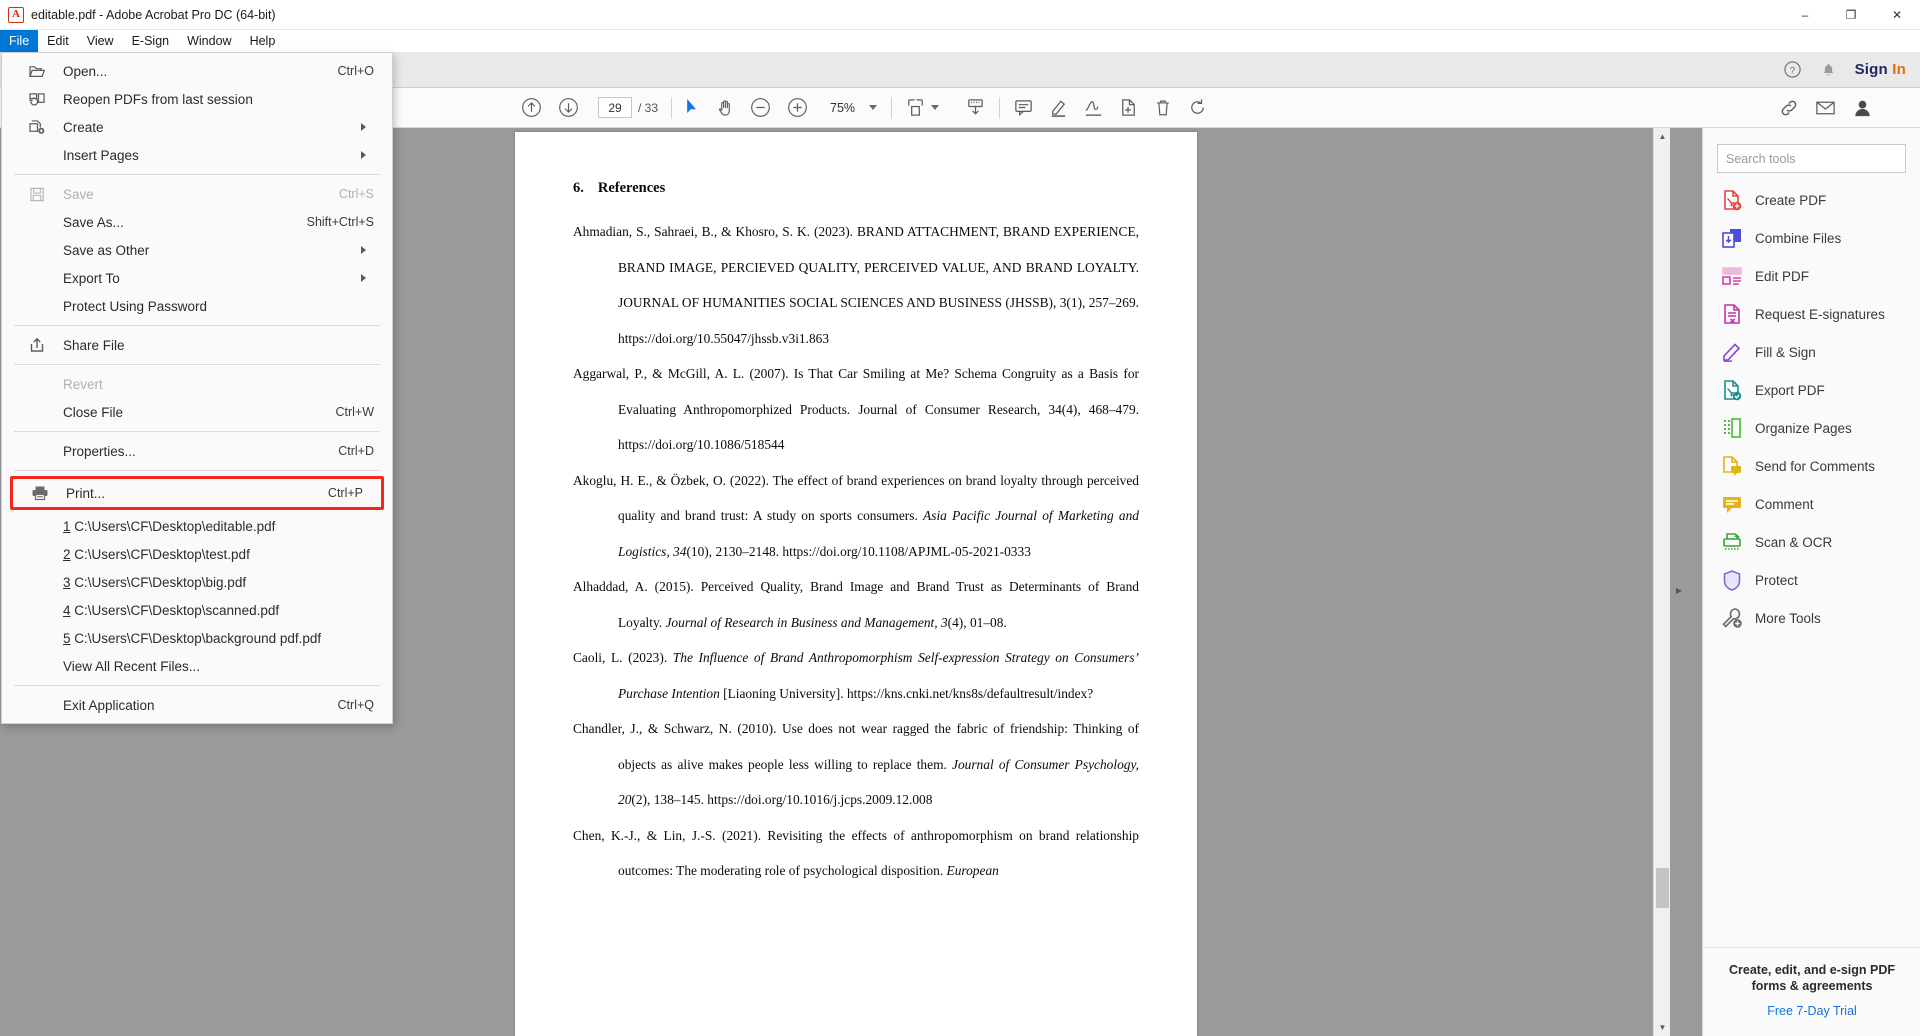  Describe the element at coordinates (197, 99) in the screenshot. I see `file-menu-item-reopen-pdfs-from-last-session: Reopen PDFs from last session` at that location.